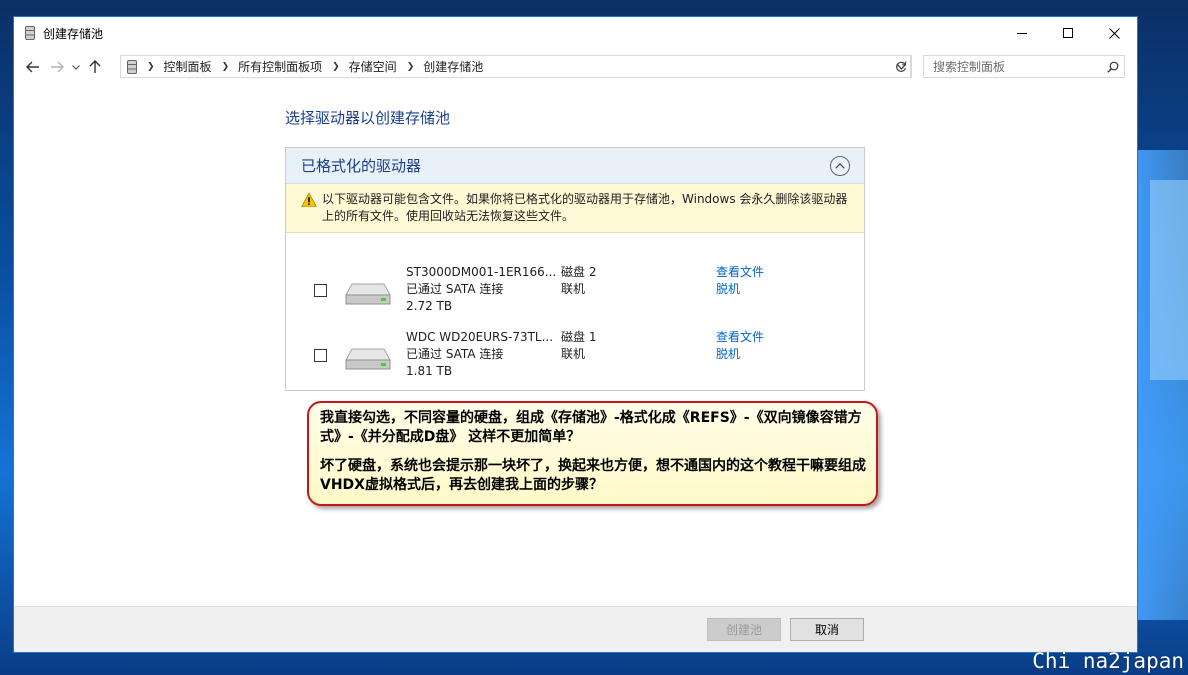  I want to click on close-button, so click(1114, 33).